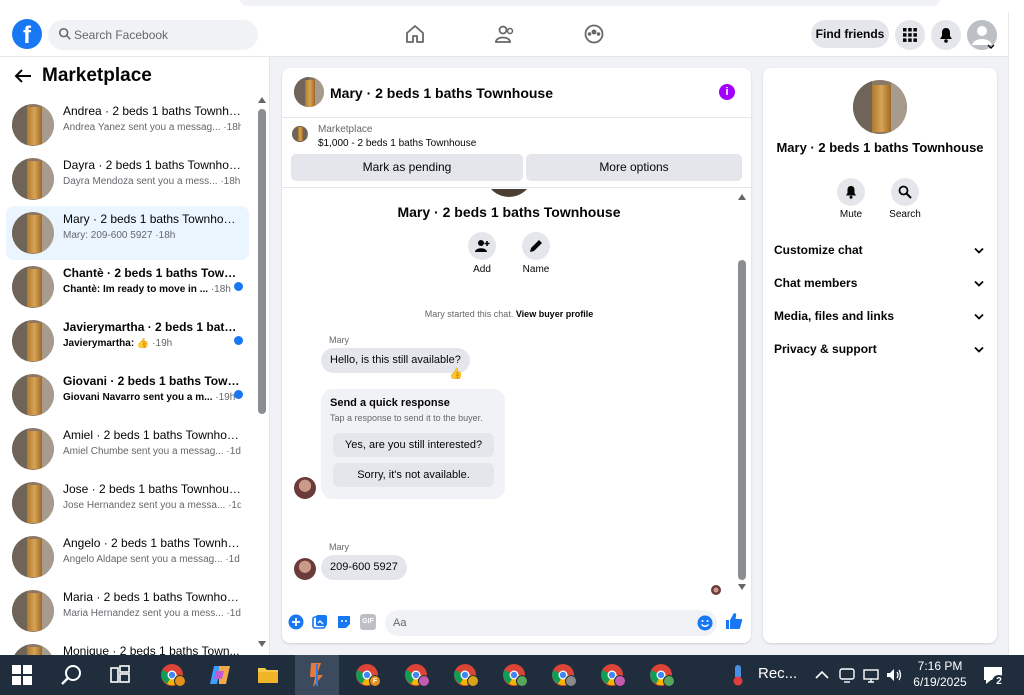  What do you see at coordinates (946, 35) in the screenshot?
I see `notifications-button` at bounding box center [946, 35].